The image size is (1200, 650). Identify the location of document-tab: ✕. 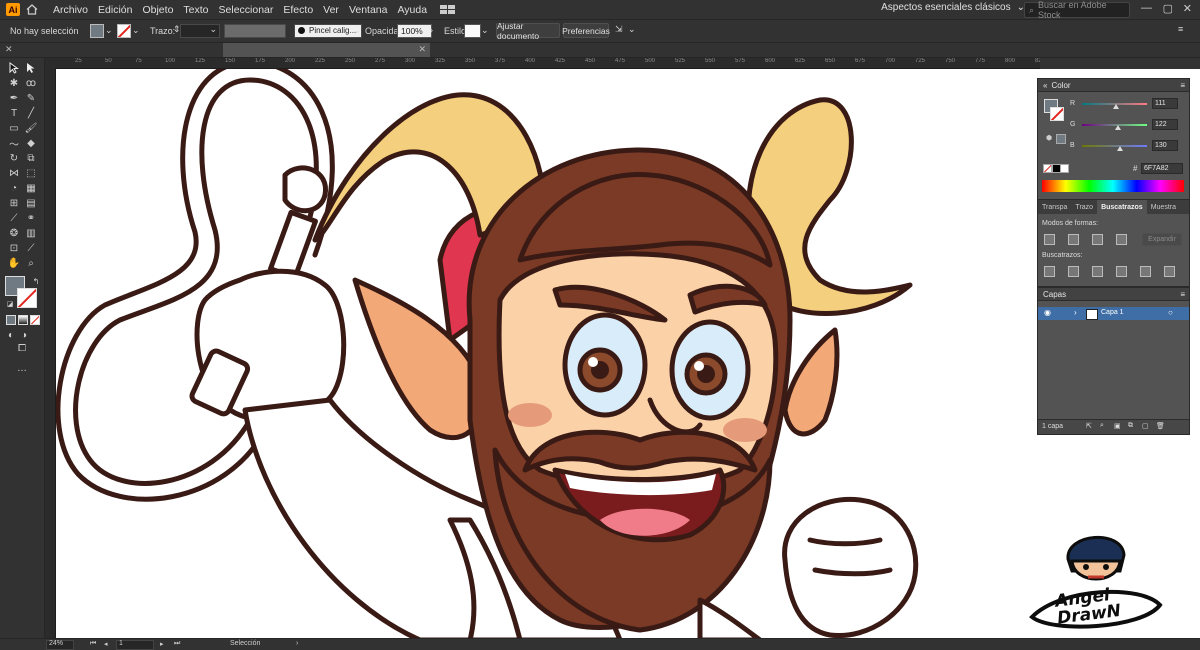
(326, 50).